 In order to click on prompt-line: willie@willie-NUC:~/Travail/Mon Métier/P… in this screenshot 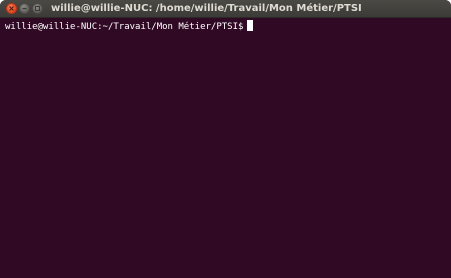, I will do `click(129, 26)`.